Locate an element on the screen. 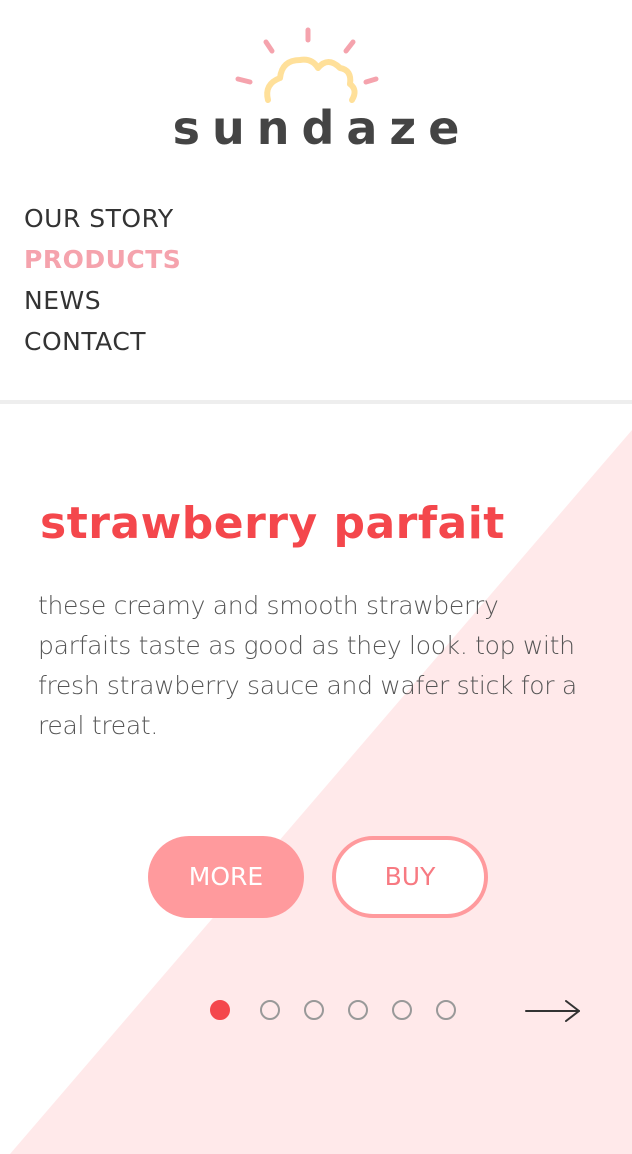 This screenshot has width=632, height=1154. brand-logo: sundaze is located at coordinates (316, 89).